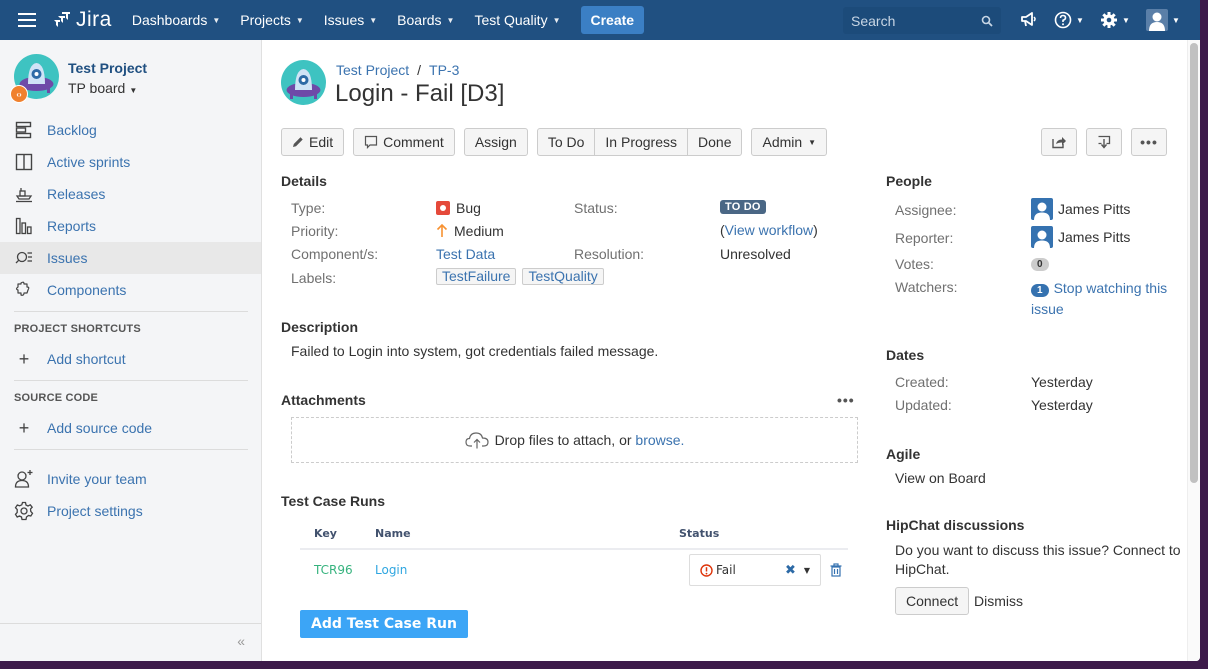 This screenshot has width=1208, height=669. Describe the element at coordinates (78, 78) in the screenshot. I see `project-header: ‹› Test Project TP board ▼` at that location.